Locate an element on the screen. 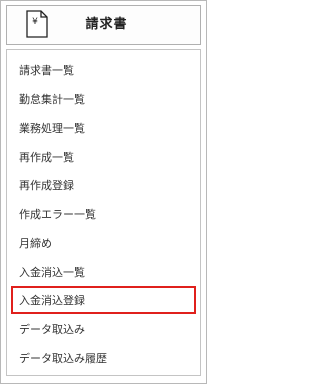  menu-item-creation-error-list: 作成エラー一覧 is located at coordinates (57, 215).